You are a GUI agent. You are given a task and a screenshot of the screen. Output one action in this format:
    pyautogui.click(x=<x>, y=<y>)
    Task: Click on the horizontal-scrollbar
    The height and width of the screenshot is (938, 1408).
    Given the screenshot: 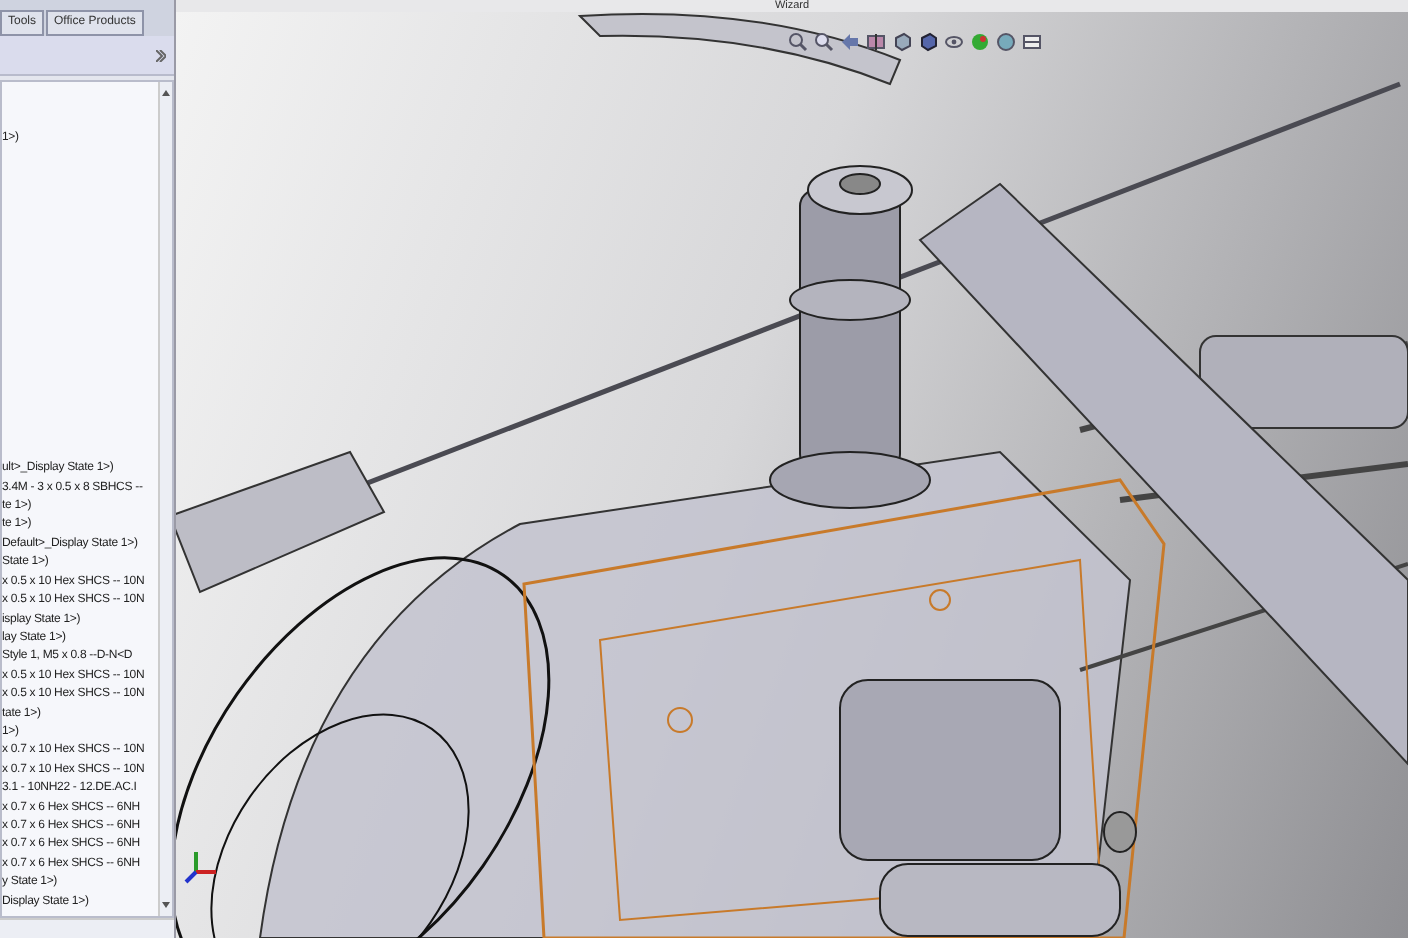 What is the action you would take?
    pyautogui.click(x=87, y=928)
    